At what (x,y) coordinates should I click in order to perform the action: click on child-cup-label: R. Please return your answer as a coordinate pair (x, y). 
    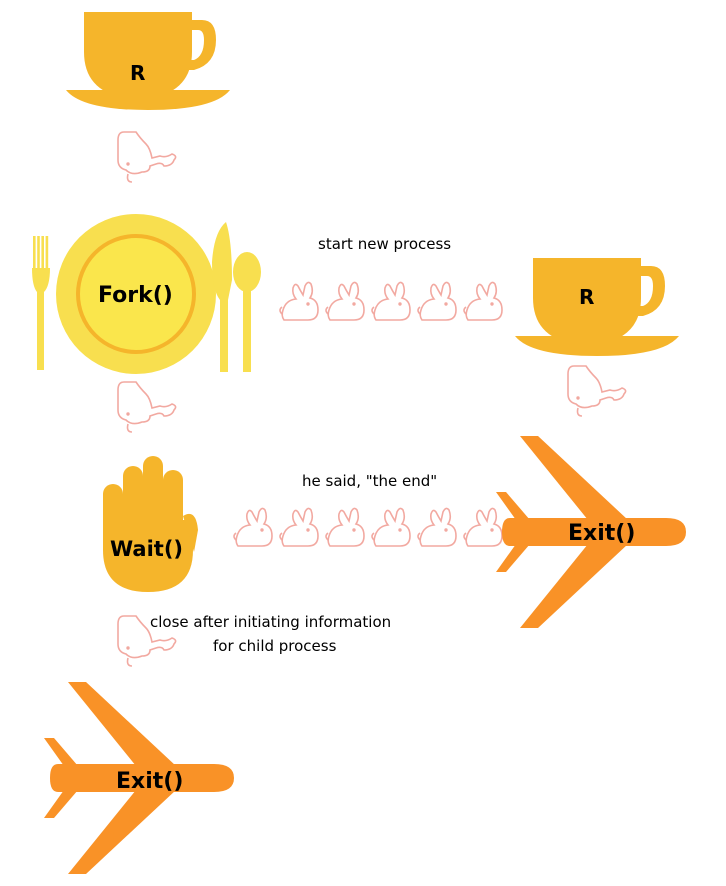
    Looking at the image, I should click on (586, 297).